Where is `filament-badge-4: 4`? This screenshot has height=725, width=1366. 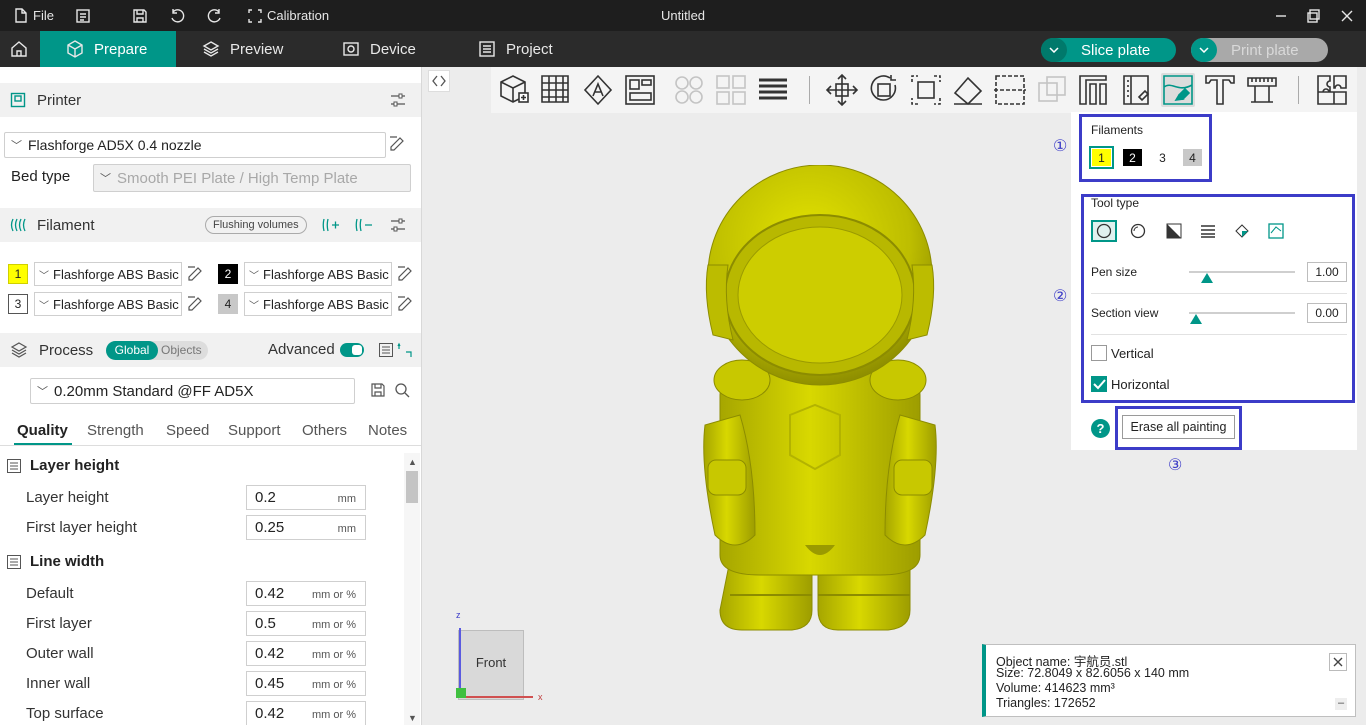 filament-badge-4: 4 is located at coordinates (228, 304).